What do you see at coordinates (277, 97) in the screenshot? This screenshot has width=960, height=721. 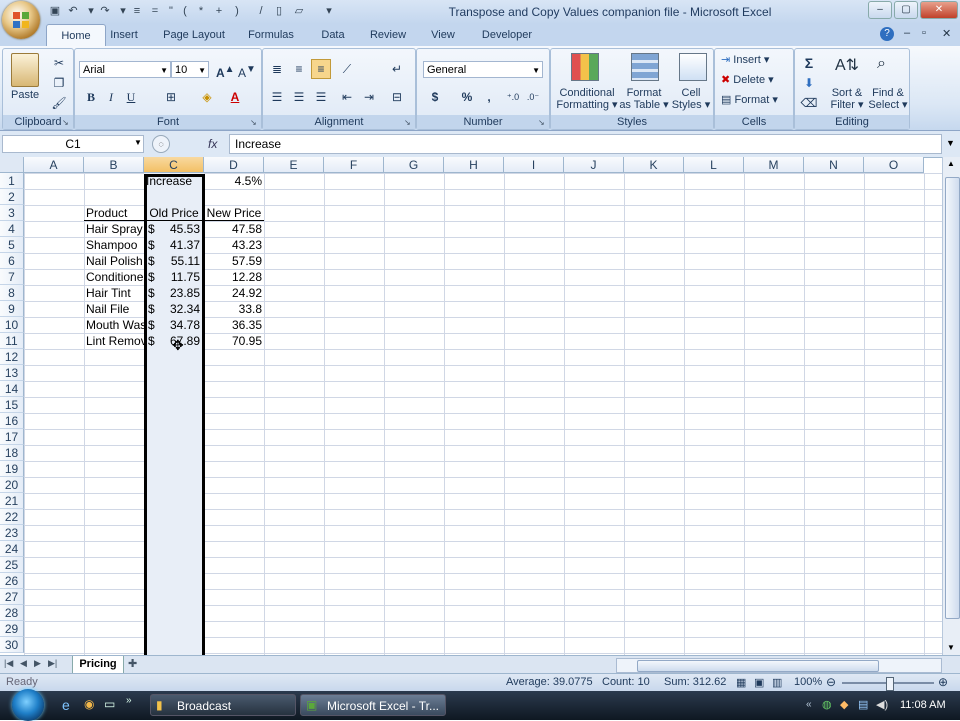 I see `align-left-icon: ☰` at bounding box center [277, 97].